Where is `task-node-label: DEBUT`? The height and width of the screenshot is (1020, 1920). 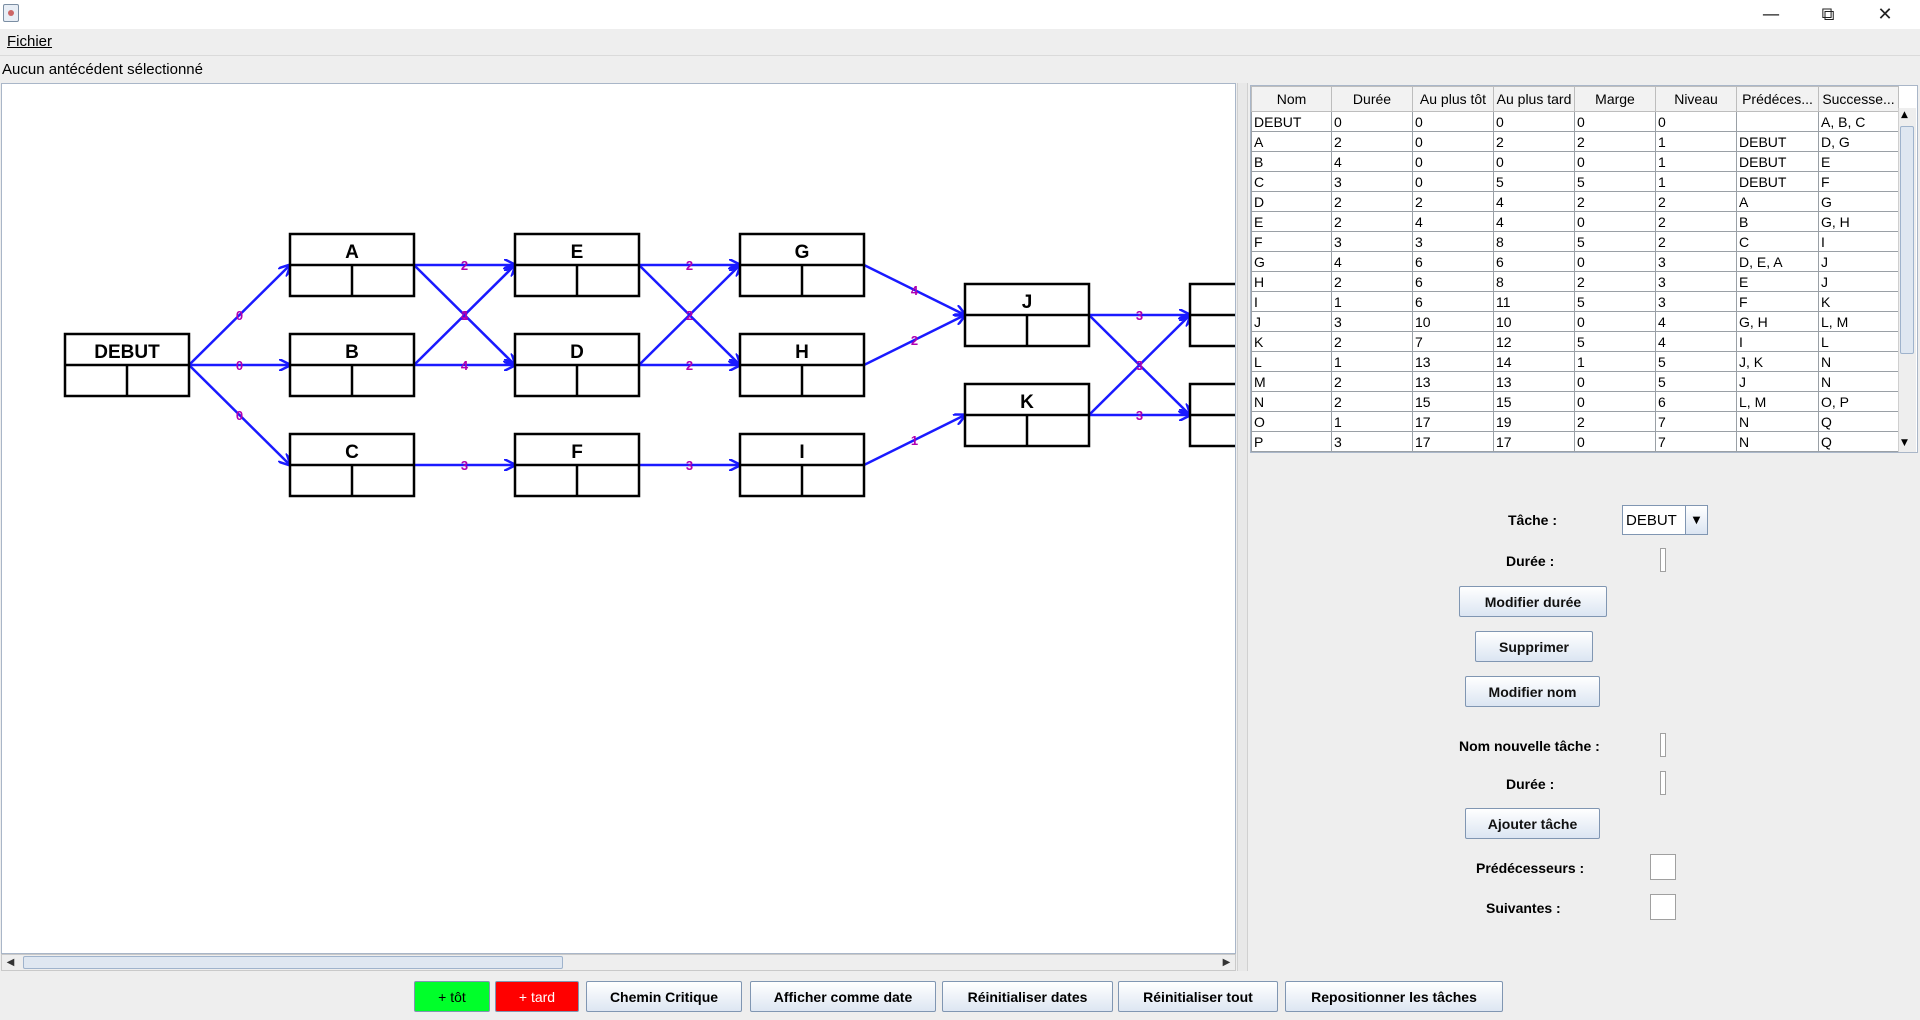
task-node-label: DEBUT is located at coordinates (127, 352).